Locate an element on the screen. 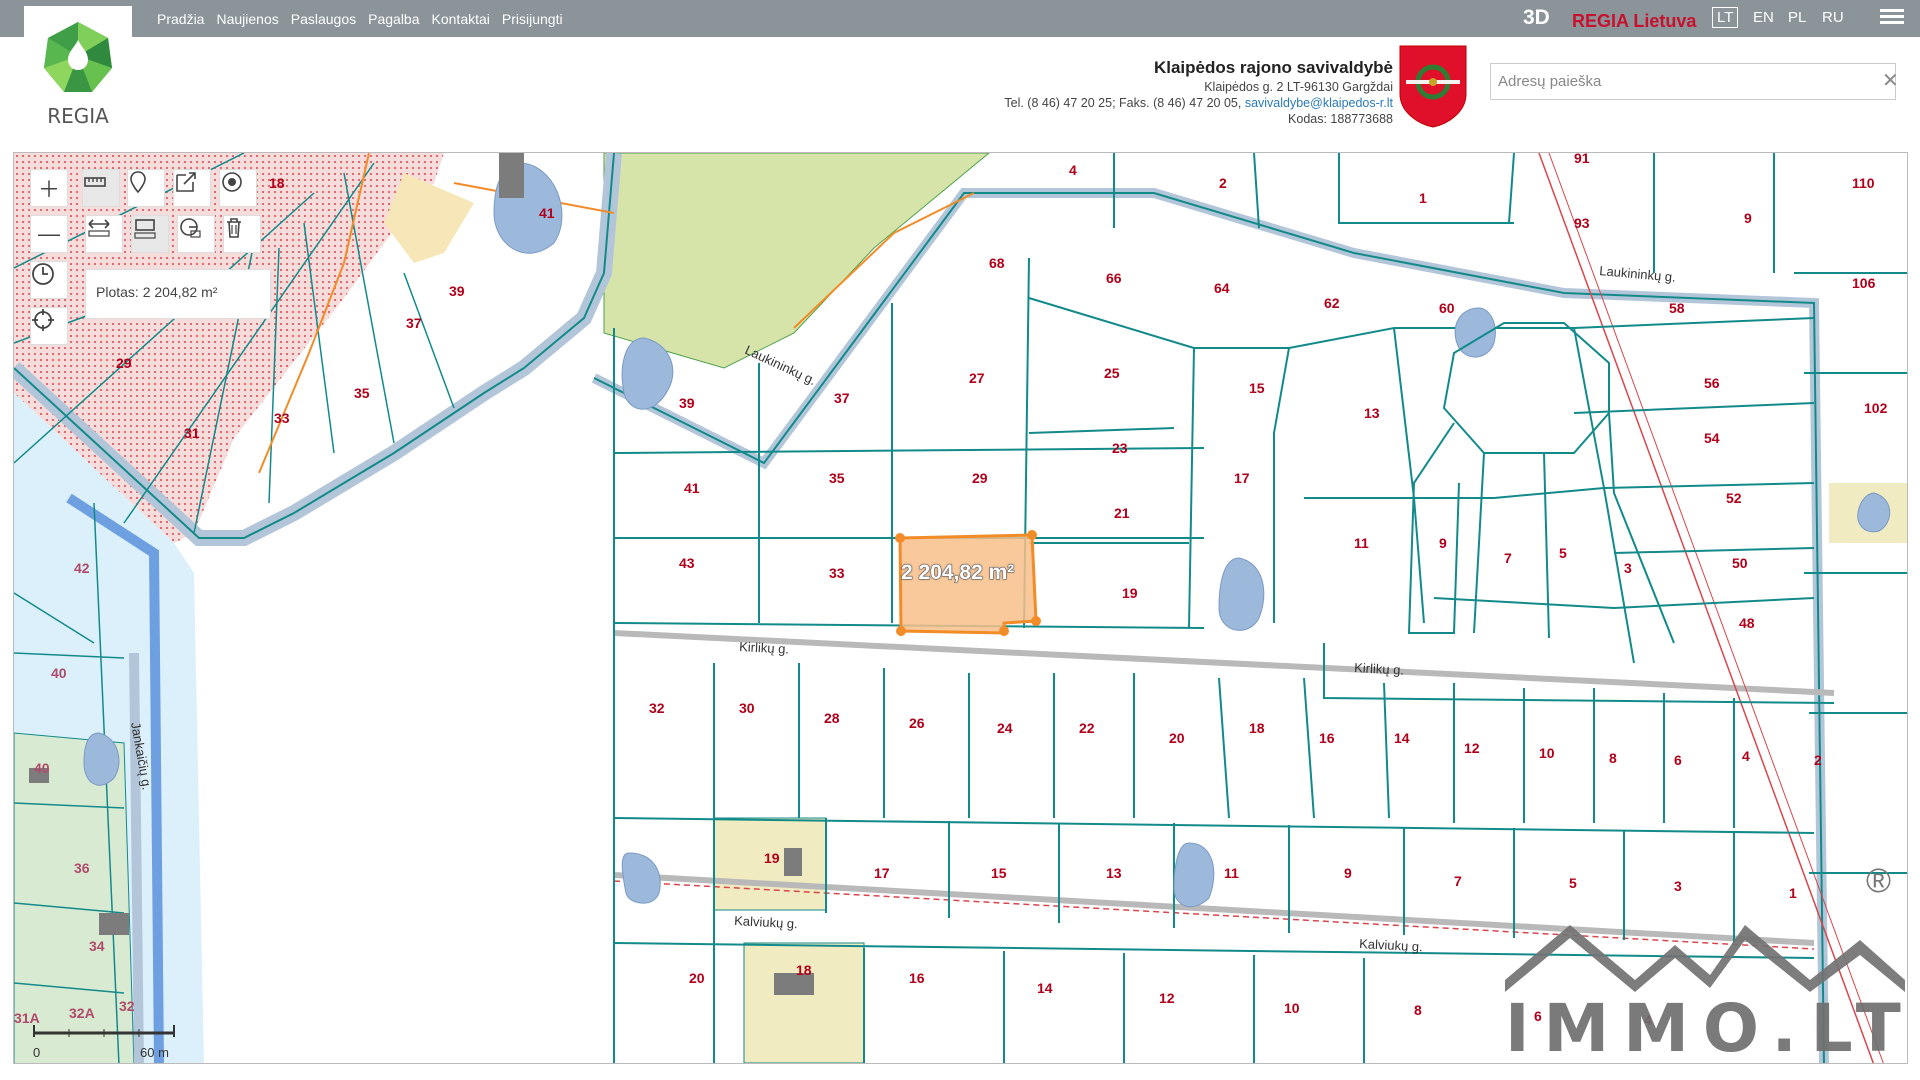  svg-text: 7 is located at coordinates (1508, 558).